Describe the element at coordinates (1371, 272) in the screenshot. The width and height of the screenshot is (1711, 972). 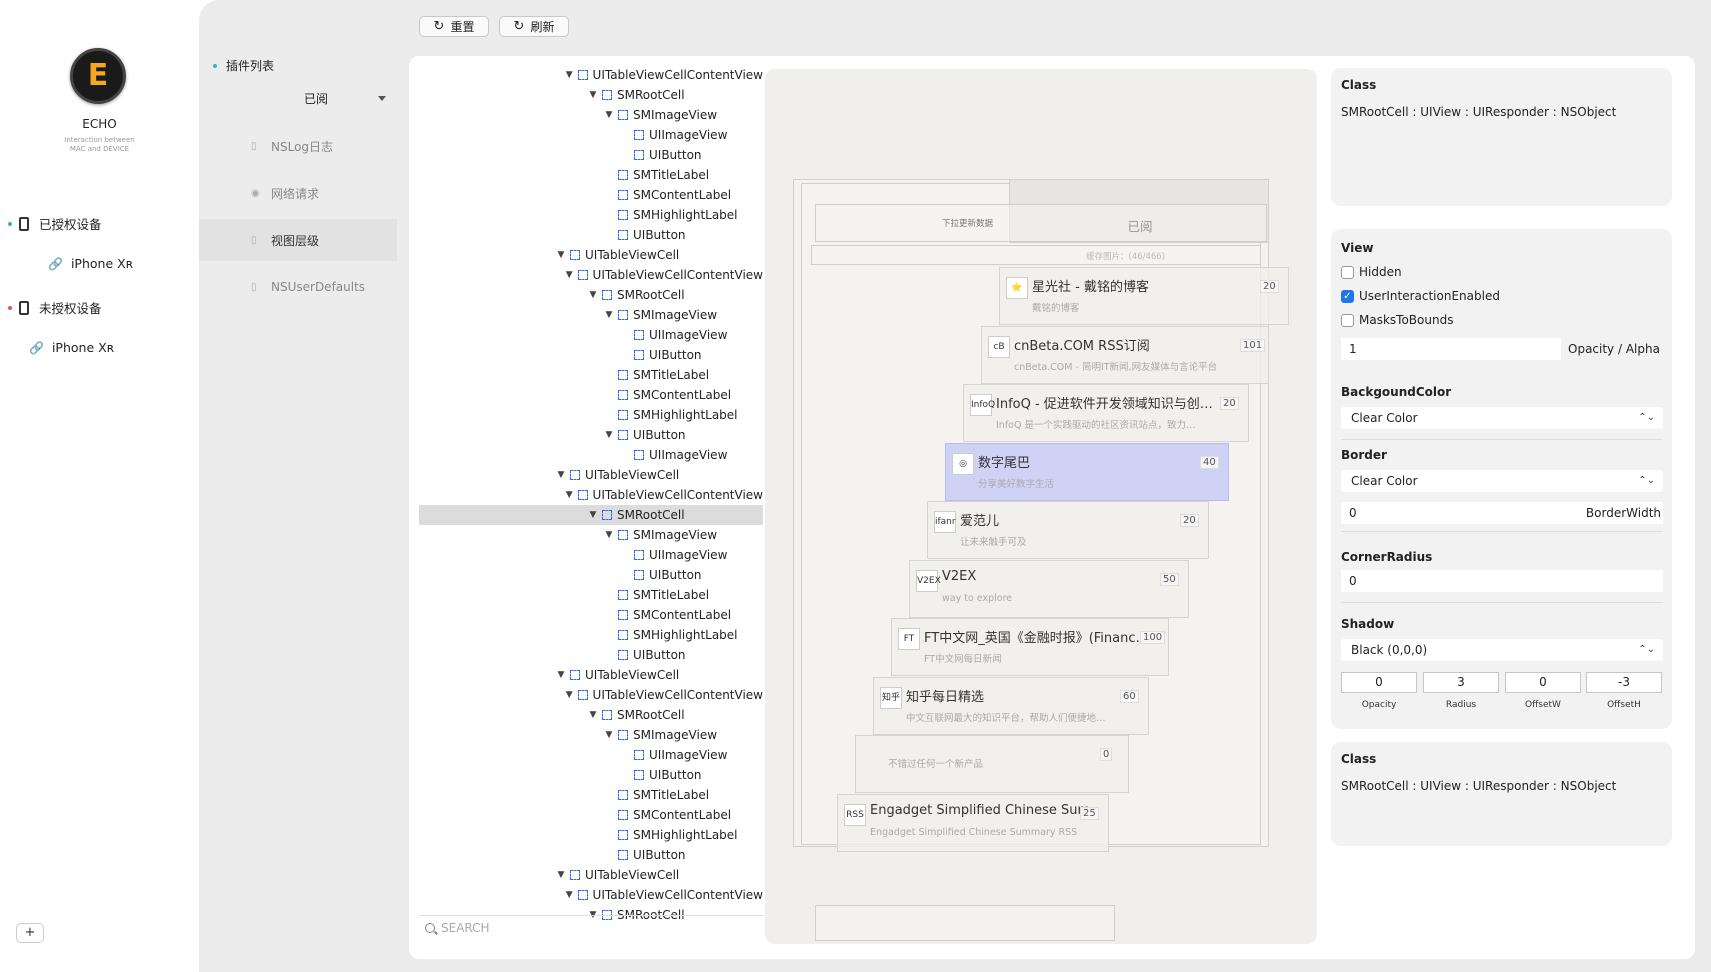
I see `hidden-checkbox: Hidden` at that location.